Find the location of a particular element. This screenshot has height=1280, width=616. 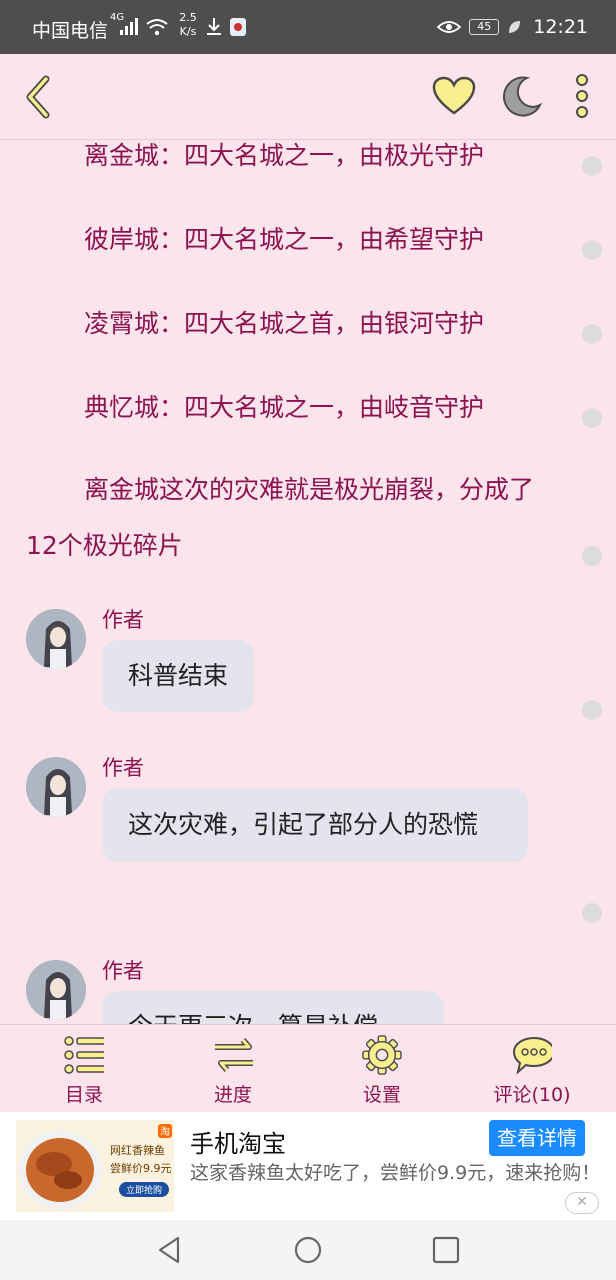

message-bubble: 今天更三次，算是补偿 is located at coordinates (273, 1007).